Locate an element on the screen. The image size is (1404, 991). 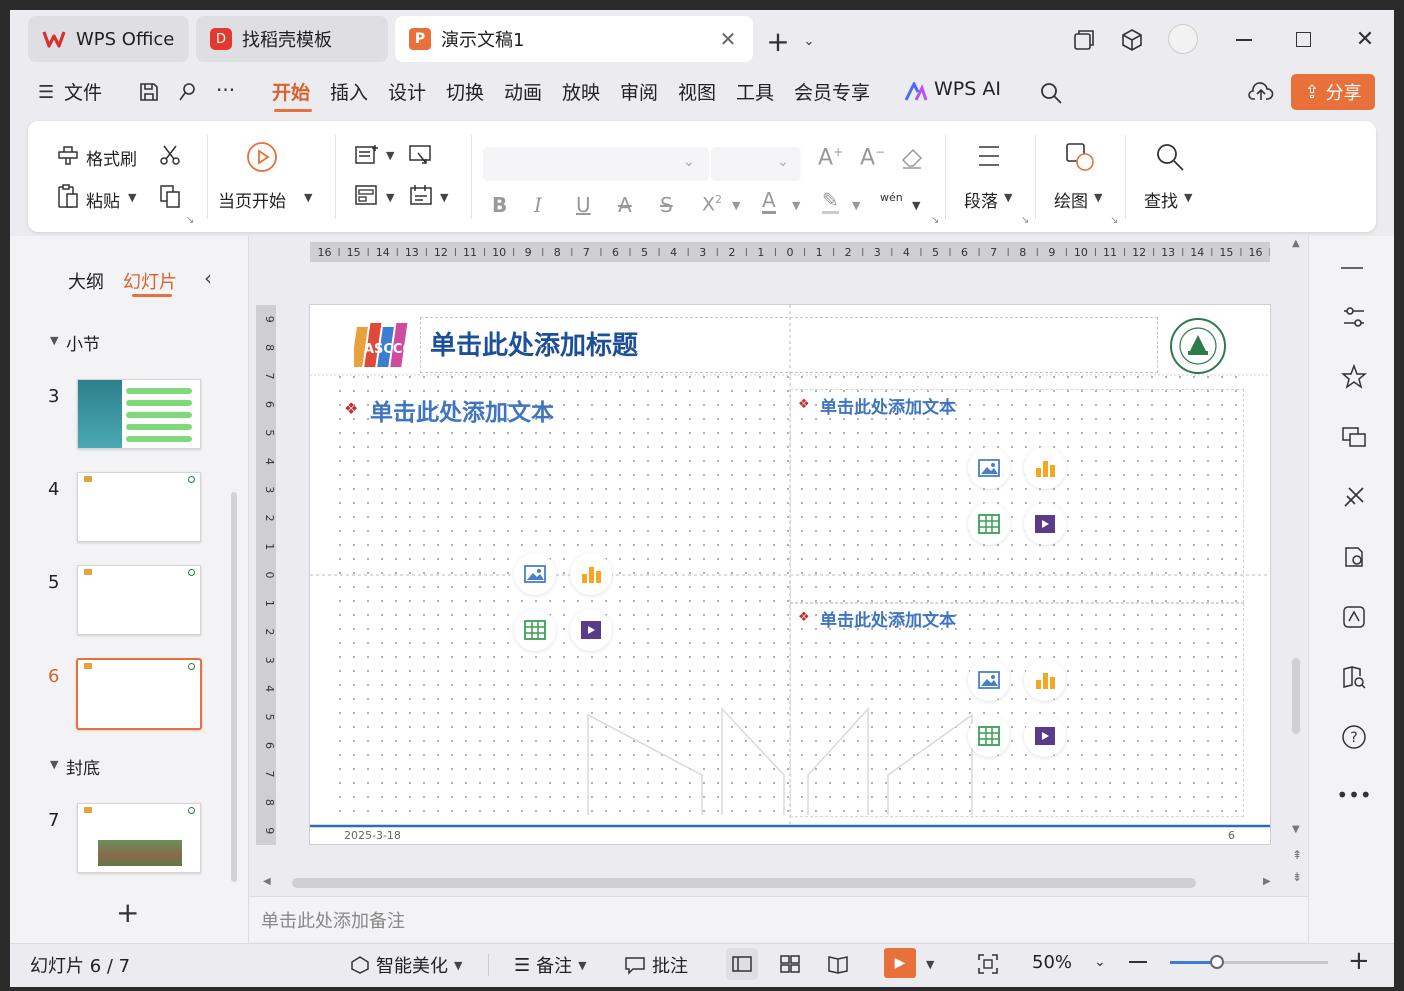
section-icon is located at coordinates (421, 195).